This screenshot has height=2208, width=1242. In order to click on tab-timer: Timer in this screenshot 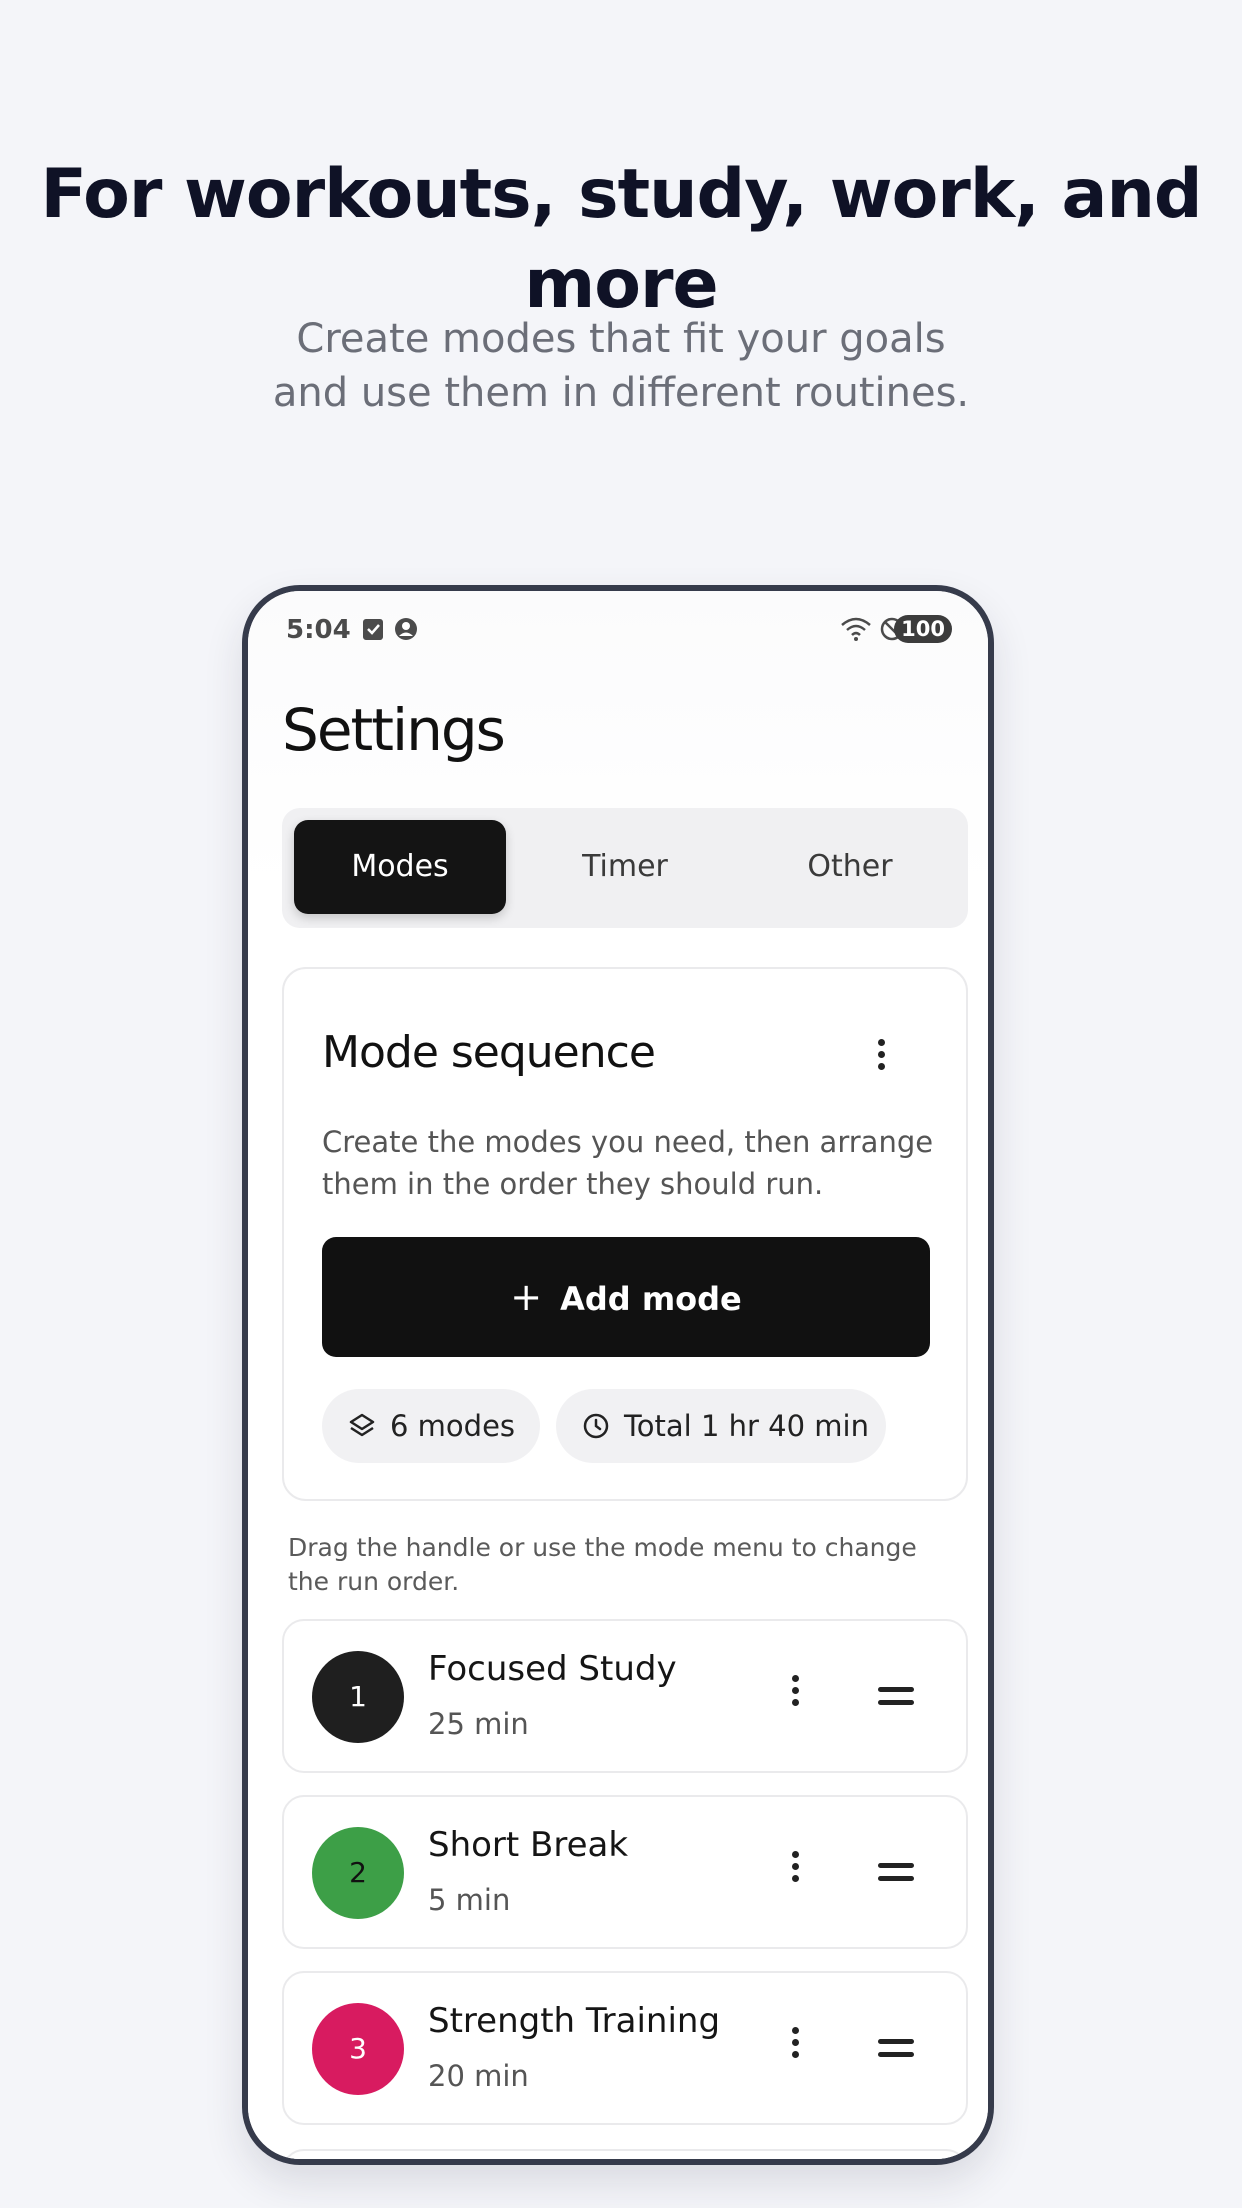, I will do `click(625, 867)`.